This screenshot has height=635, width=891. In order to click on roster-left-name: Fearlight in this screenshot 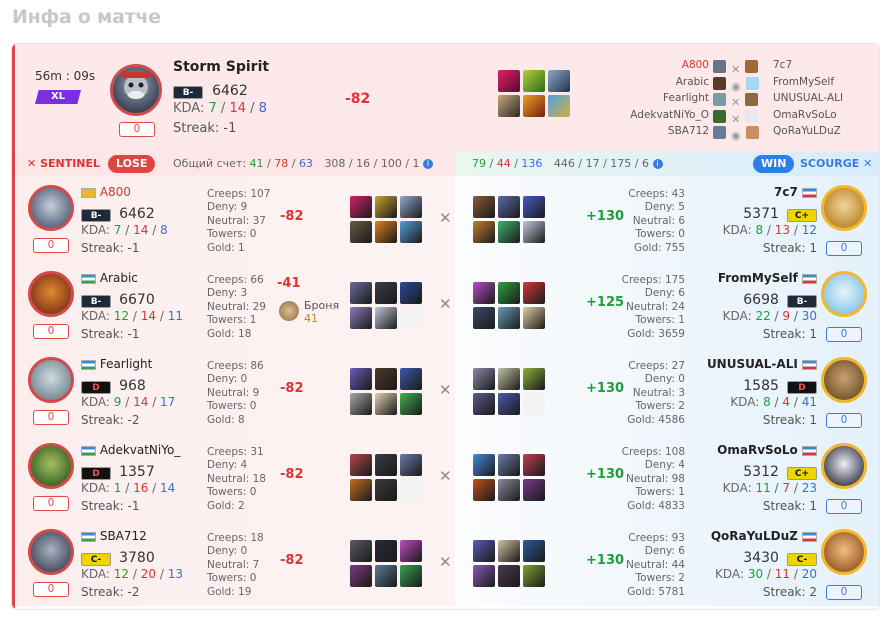, I will do `click(642, 98)`.